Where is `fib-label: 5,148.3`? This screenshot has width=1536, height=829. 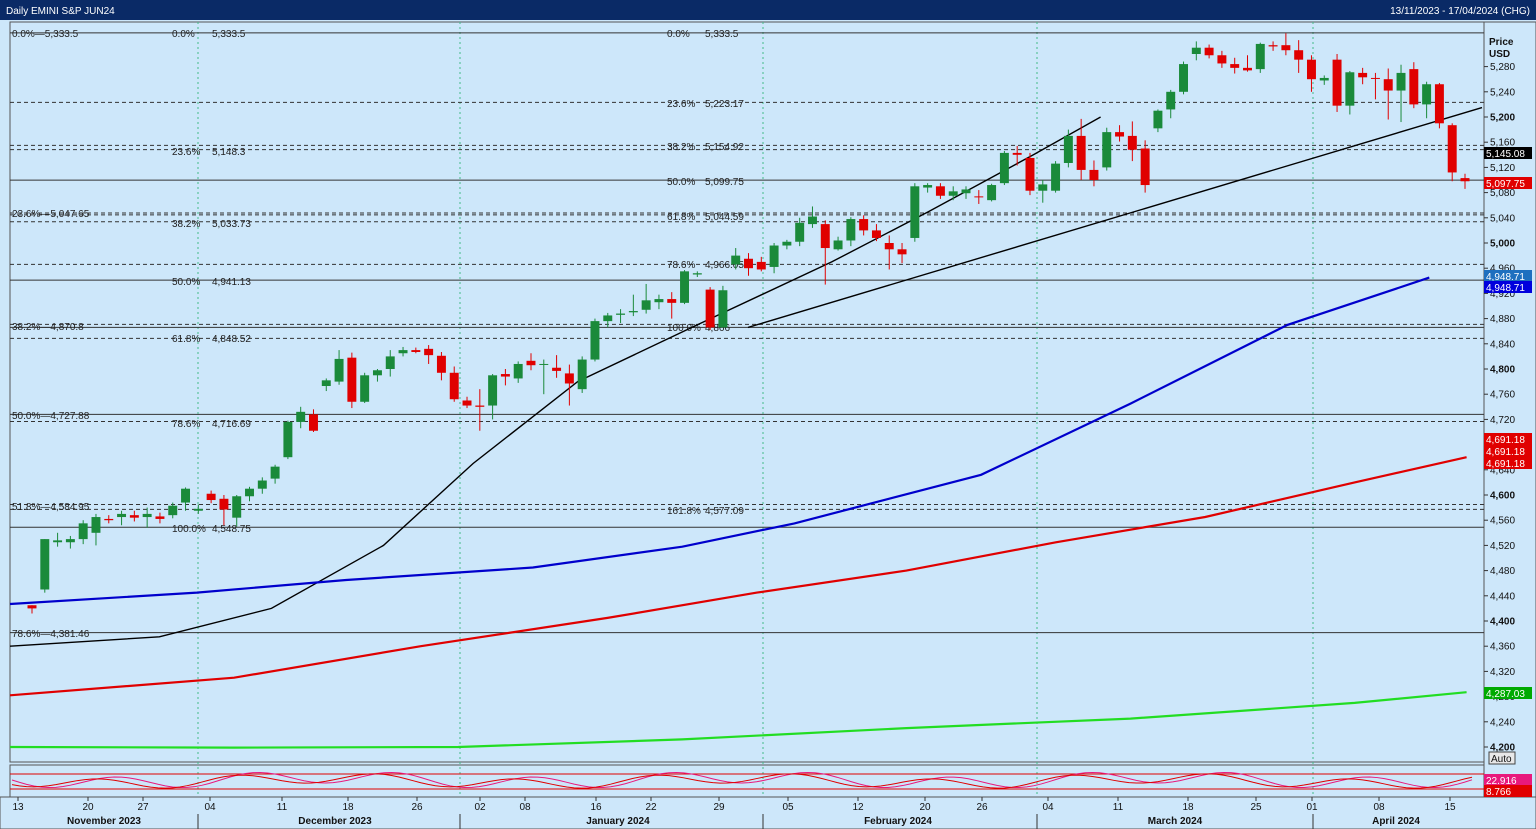 fib-label: 5,148.3 is located at coordinates (229, 152).